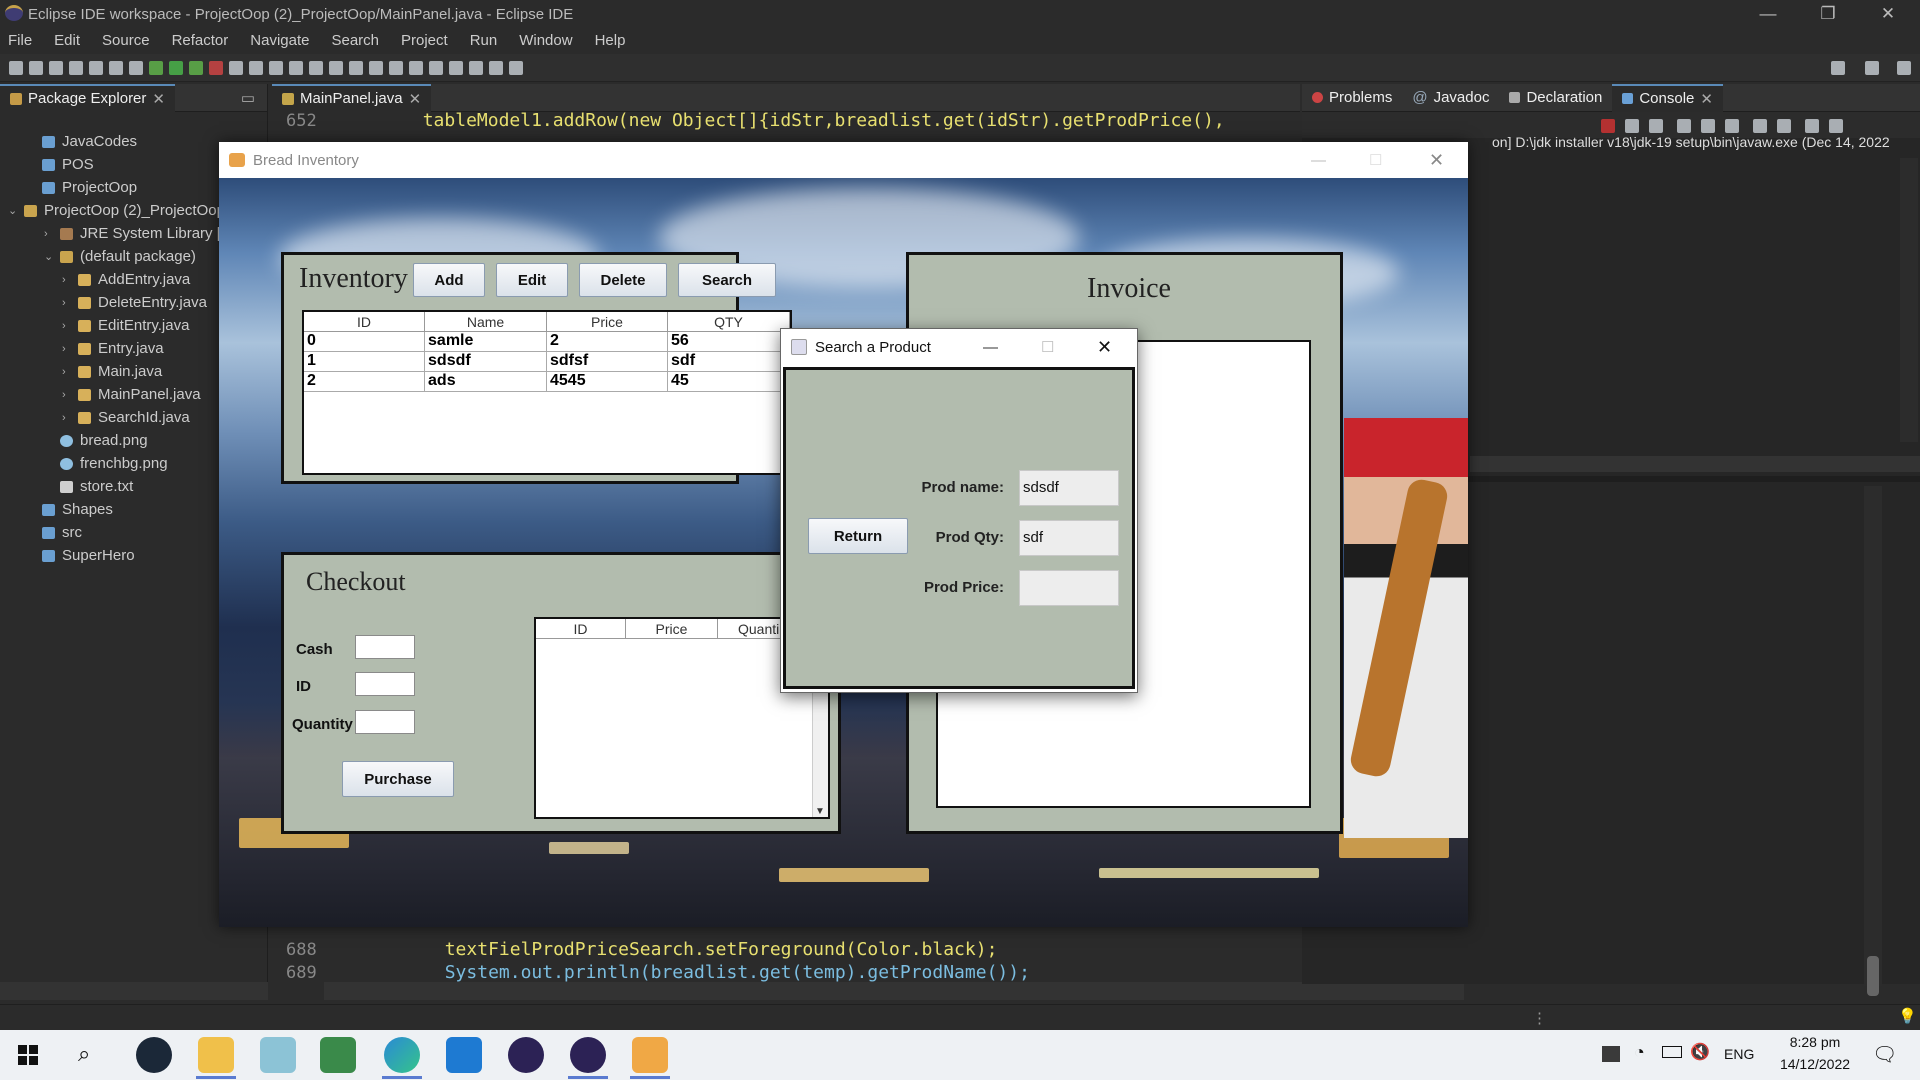 The height and width of the screenshot is (1080, 1920). I want to click on spreadsheet-app-icon, so click(338, 1055).